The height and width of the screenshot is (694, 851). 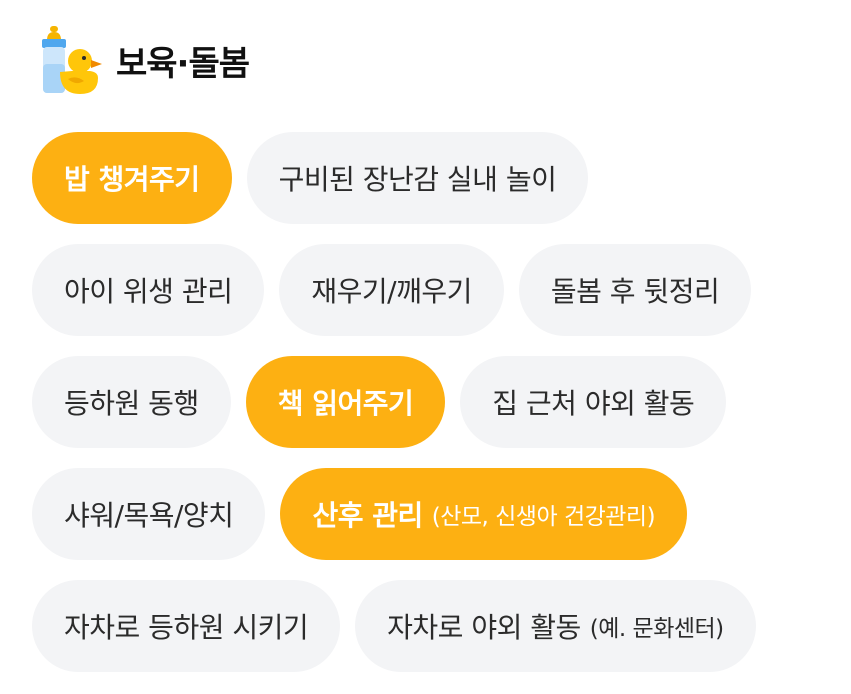 I want to click on chip-row: 등하원 동행 책 읽어주기 집 근처 야외 활동, so click(x=432, y=402).